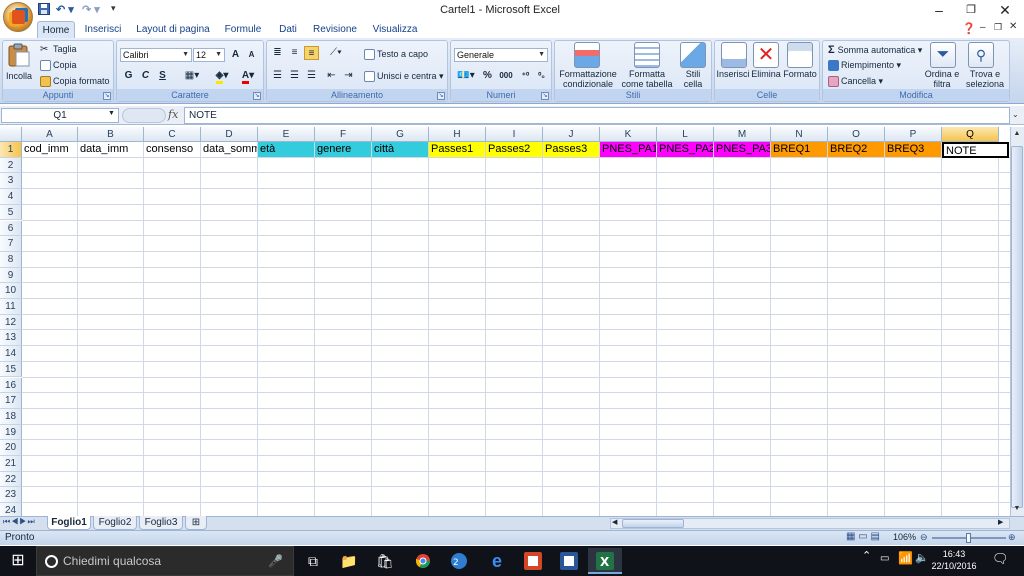  What do you see at coordinates (395, 29) in the screenshot?
I see `tab-visualizza: Visualizza` at bounding box center [395, 29].